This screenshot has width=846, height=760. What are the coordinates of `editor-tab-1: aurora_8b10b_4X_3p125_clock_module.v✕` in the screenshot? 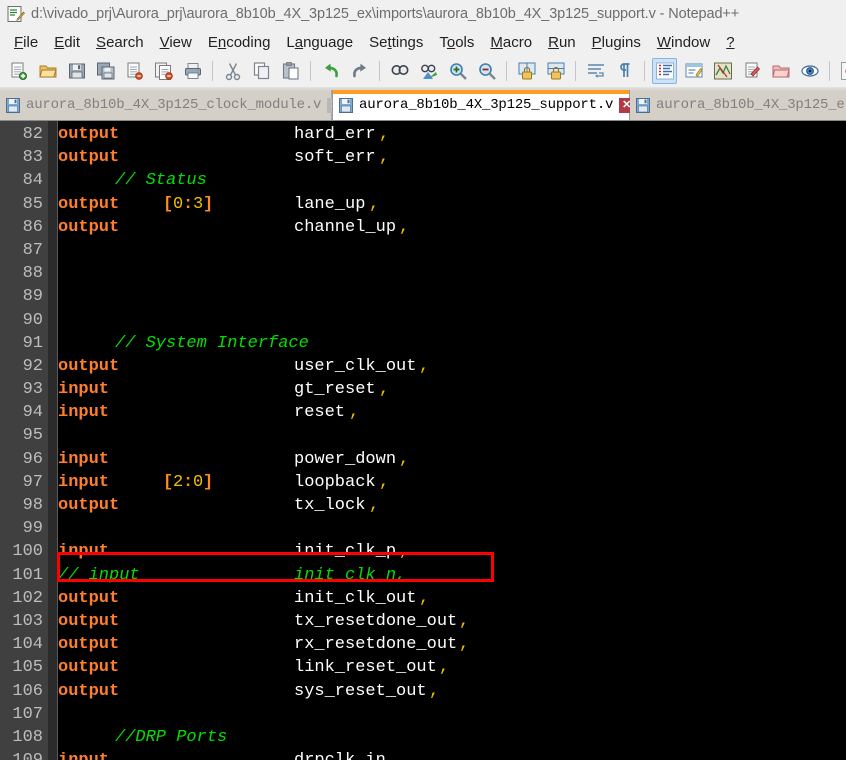 It's located at (171, 105).